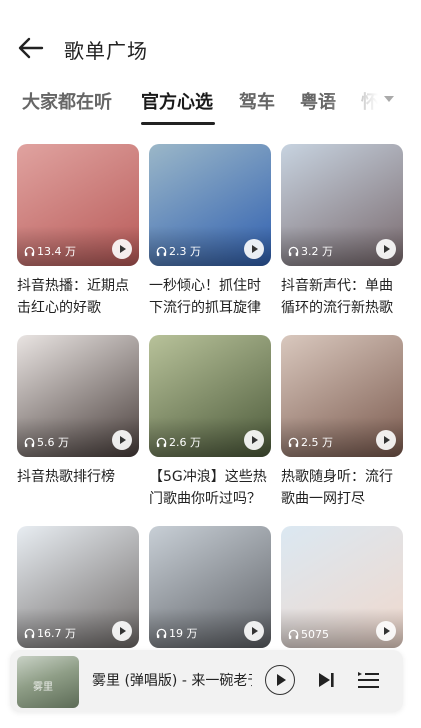 This screenshot has height=728, width=421. Describe the element at coordinates (257, 101) in the screenshot. I see `tab-driving: 驾车` at that location.